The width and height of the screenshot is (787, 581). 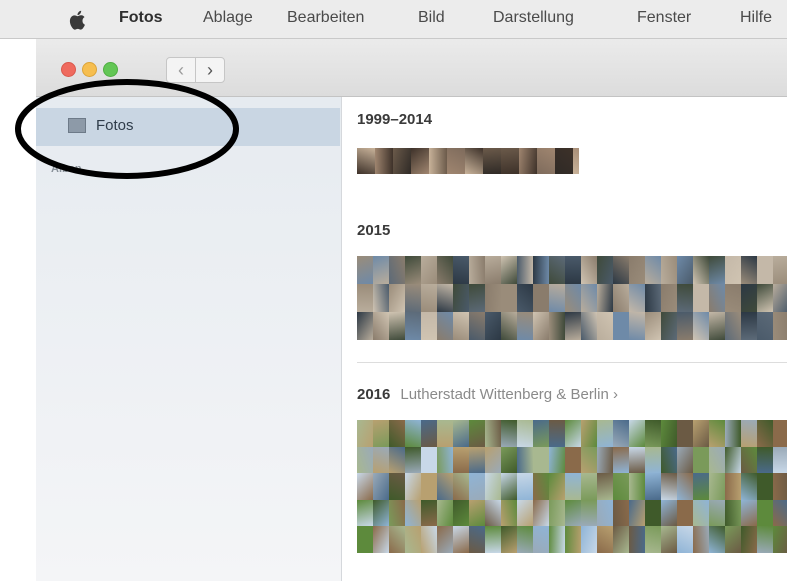 What do you see at coordinates (533, 18) in the screenshot?
I see `menu-darstellung: Darstellung` at bounding box center [533, 18].